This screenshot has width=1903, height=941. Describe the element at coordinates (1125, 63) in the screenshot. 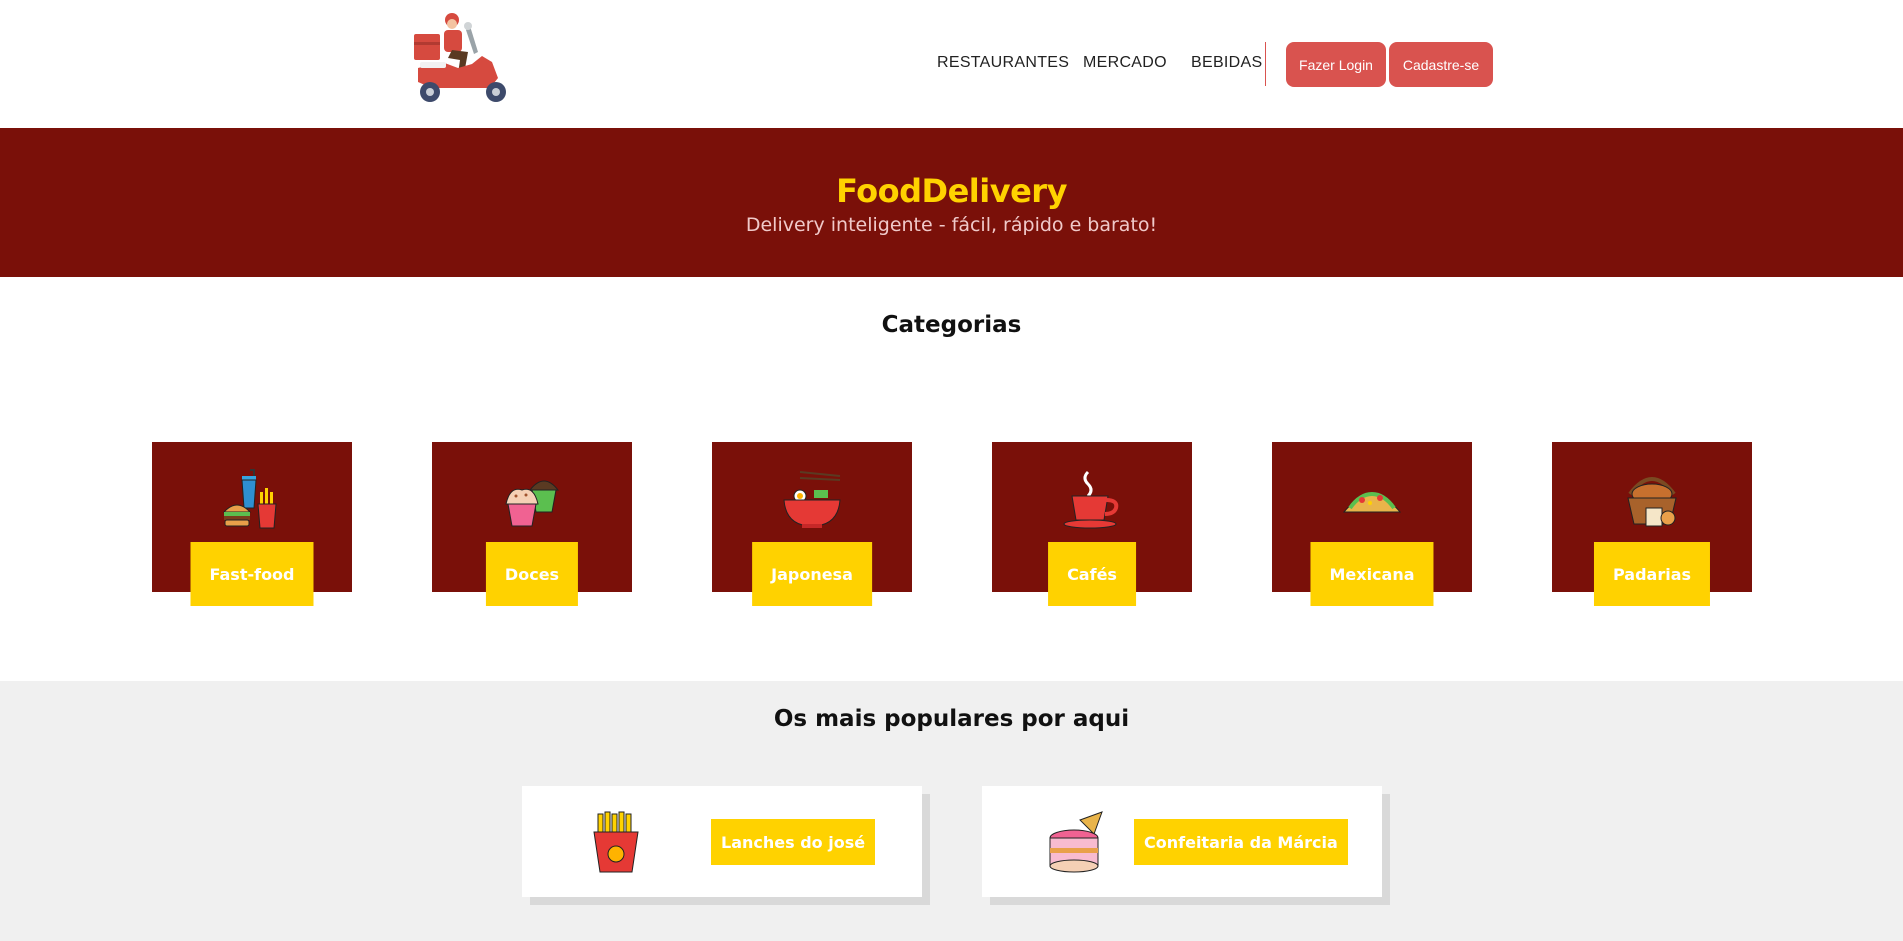

I see `nav-link-mercado: MERCADO` at that location.